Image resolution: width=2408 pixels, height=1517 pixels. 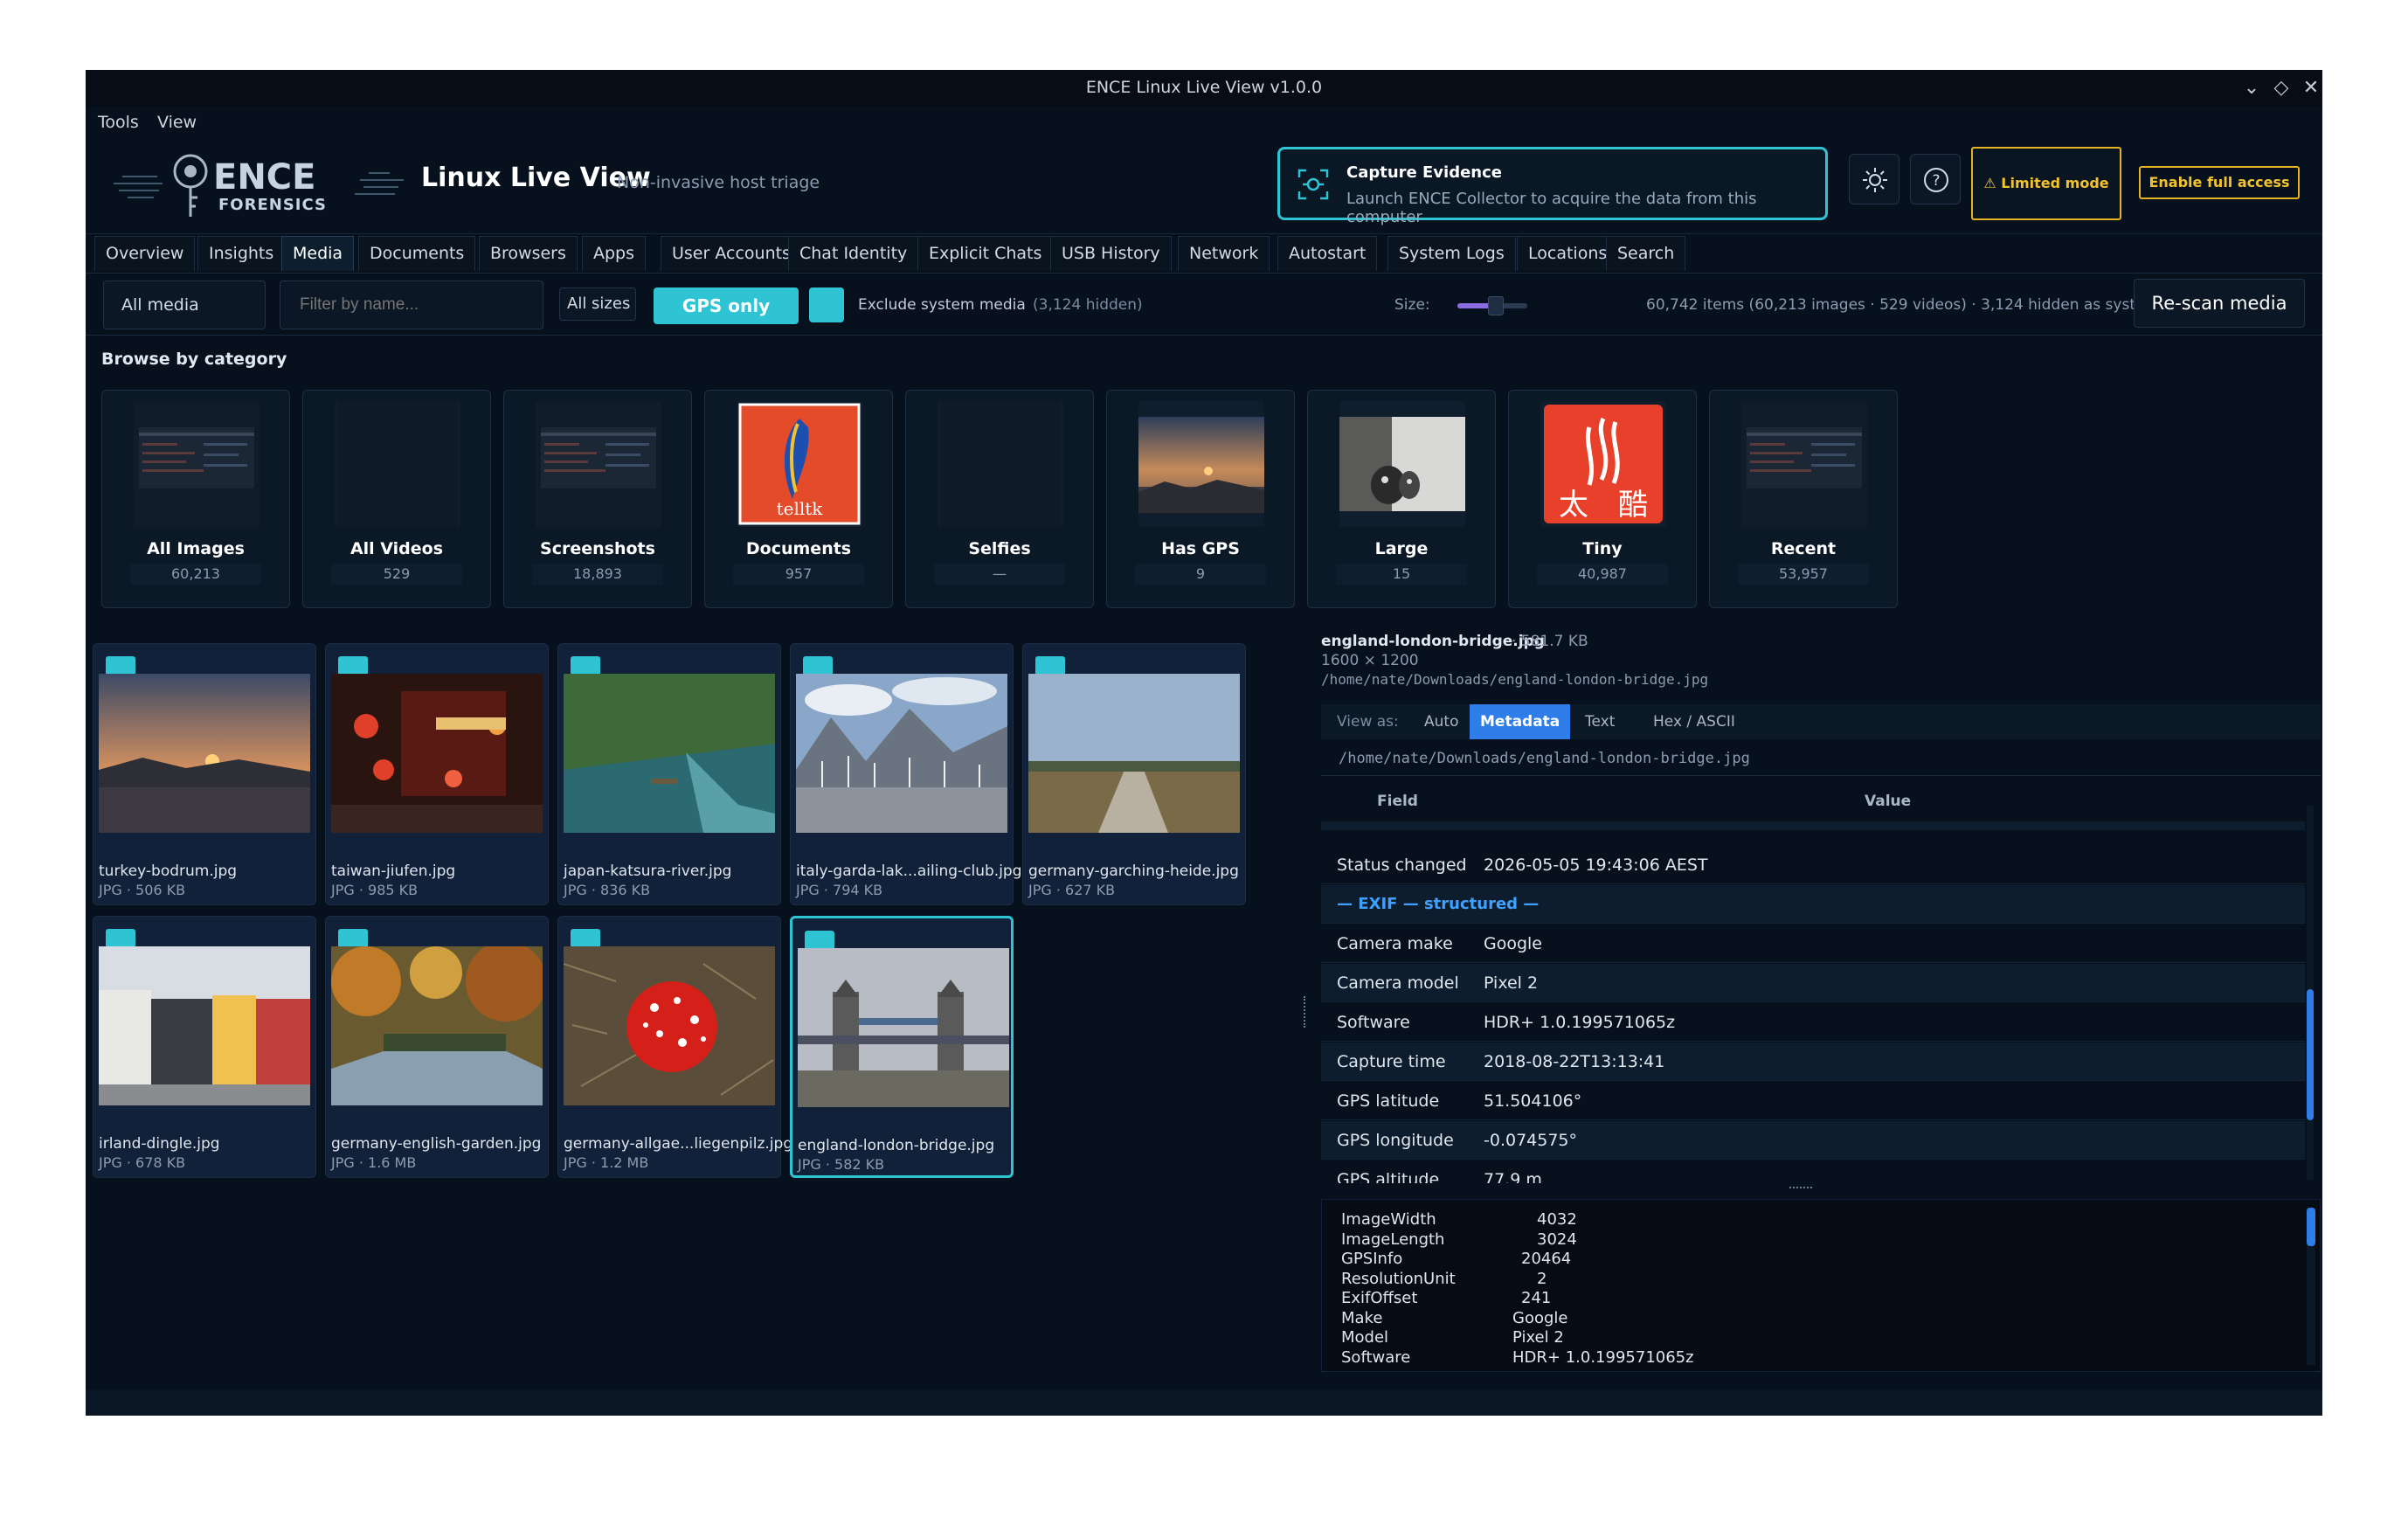 I want to click on view-mode-metadata: Metadata, so click(x=1520, y=721).